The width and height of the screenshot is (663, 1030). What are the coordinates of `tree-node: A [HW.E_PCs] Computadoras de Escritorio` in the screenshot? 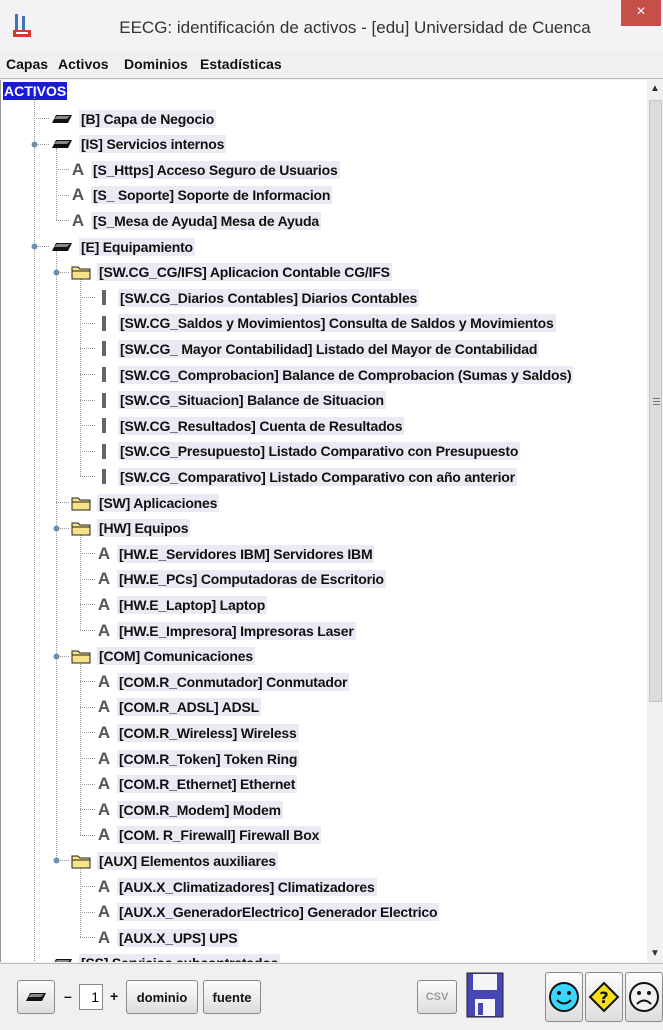 It's located at (241, 579).